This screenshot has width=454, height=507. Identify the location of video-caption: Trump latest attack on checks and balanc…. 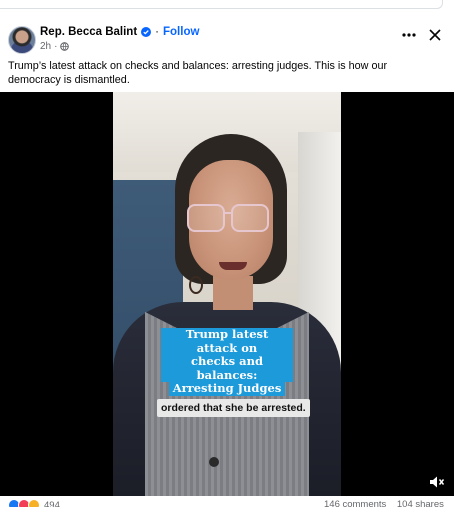
(227, 361).